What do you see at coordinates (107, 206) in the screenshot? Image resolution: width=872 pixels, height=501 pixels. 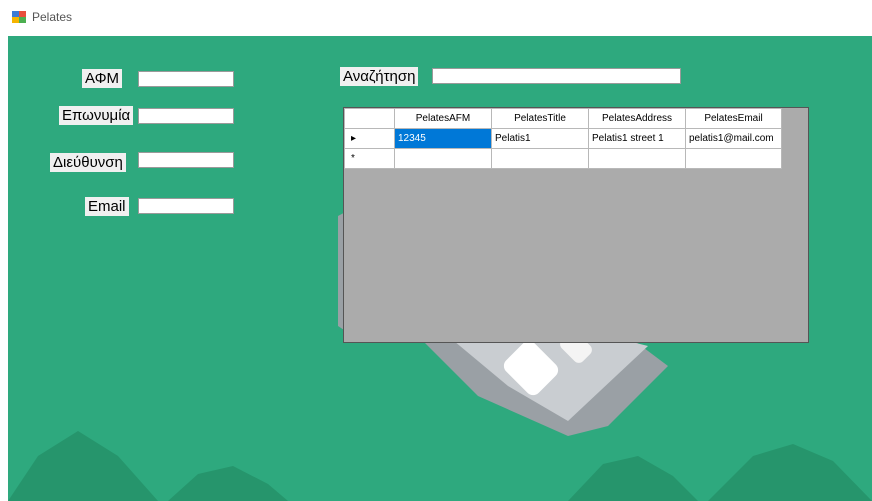 I see `email-label: Email` at bounding box center [107, 206].